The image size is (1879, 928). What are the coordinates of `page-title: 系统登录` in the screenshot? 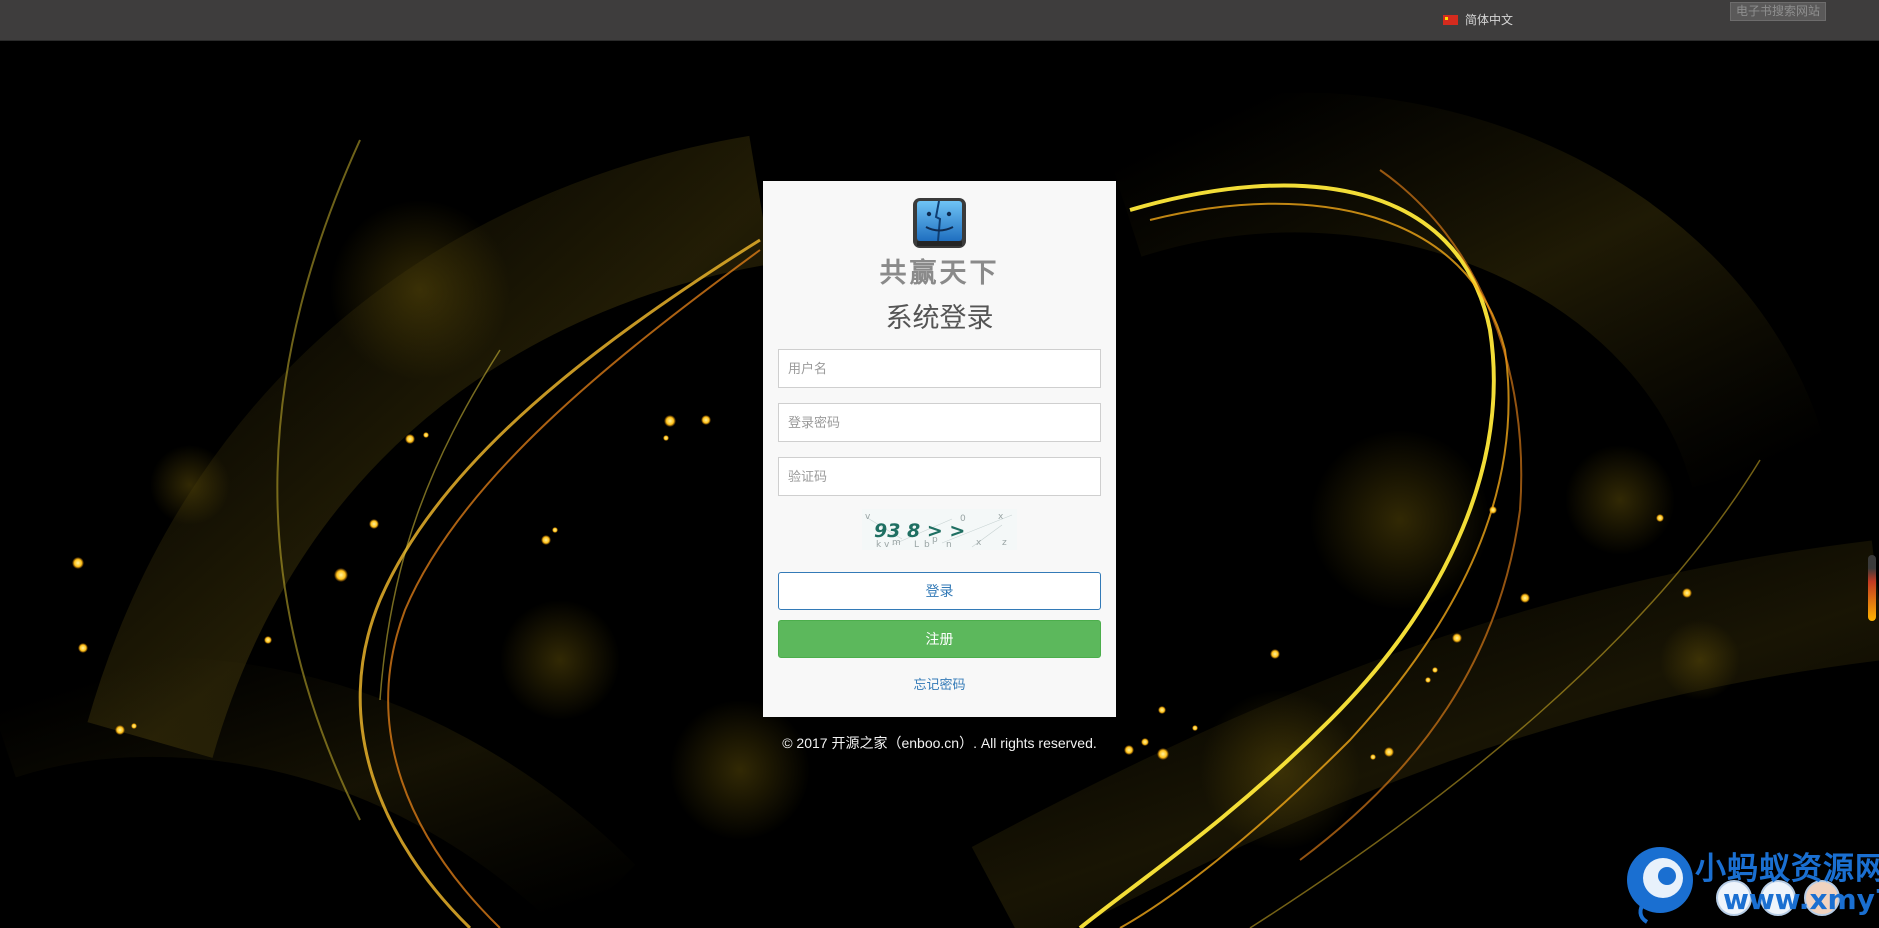 It's located at (939, 318).